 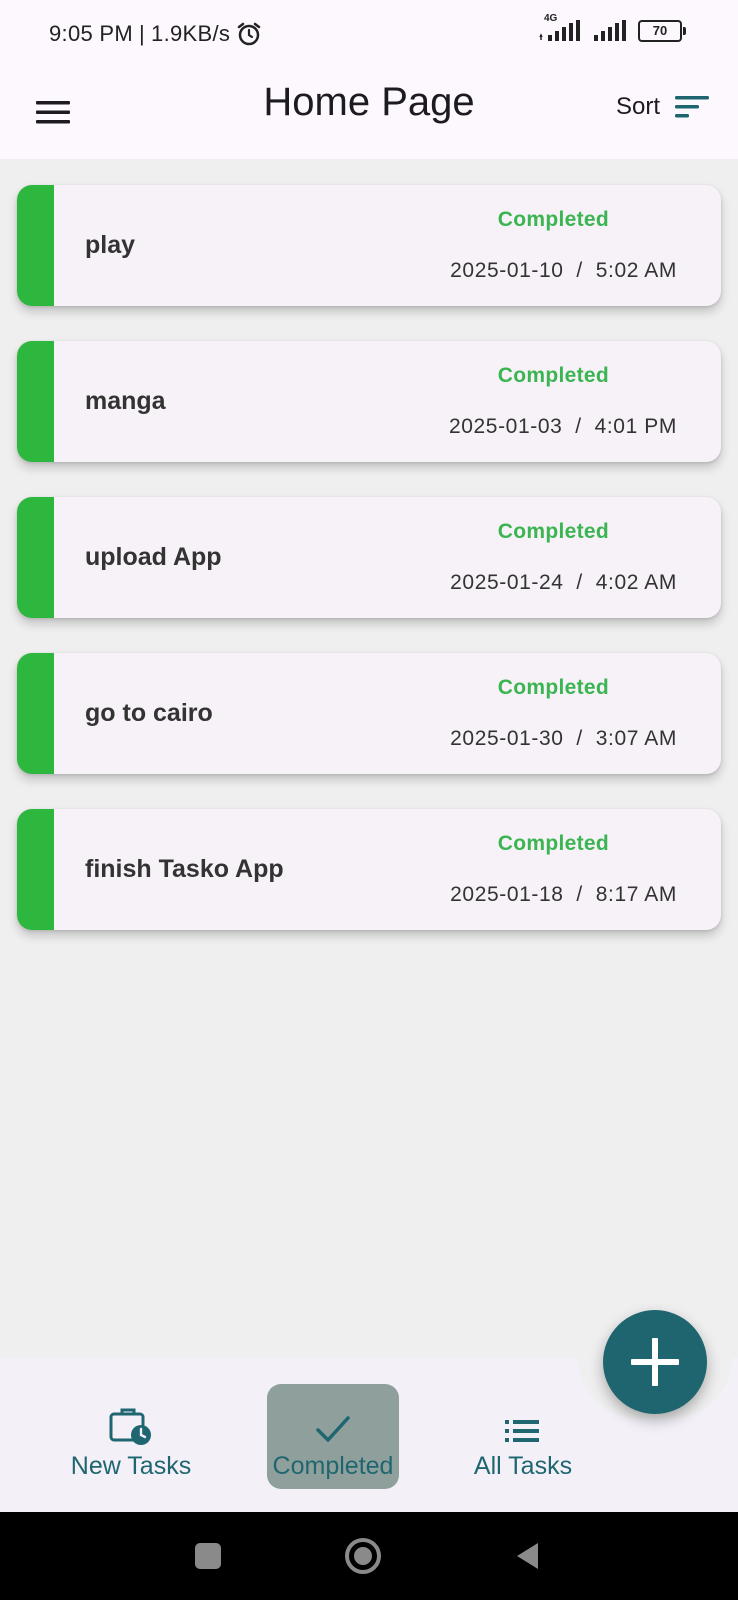 What do you see at coordinates (663, 107) in the screenshot?
I see `sort-button: Sort` at bounding box center [663, 107].